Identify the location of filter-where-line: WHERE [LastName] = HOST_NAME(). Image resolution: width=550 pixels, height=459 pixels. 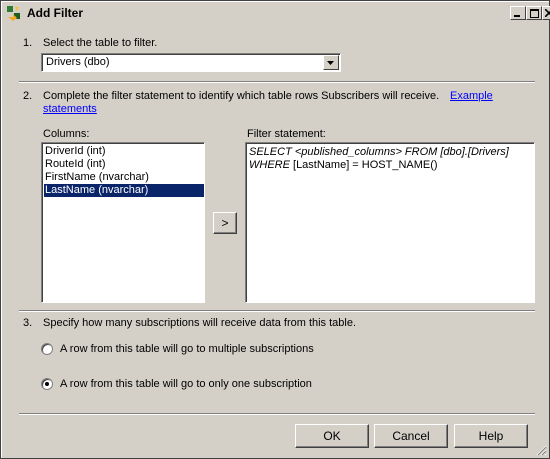
(391, 165).